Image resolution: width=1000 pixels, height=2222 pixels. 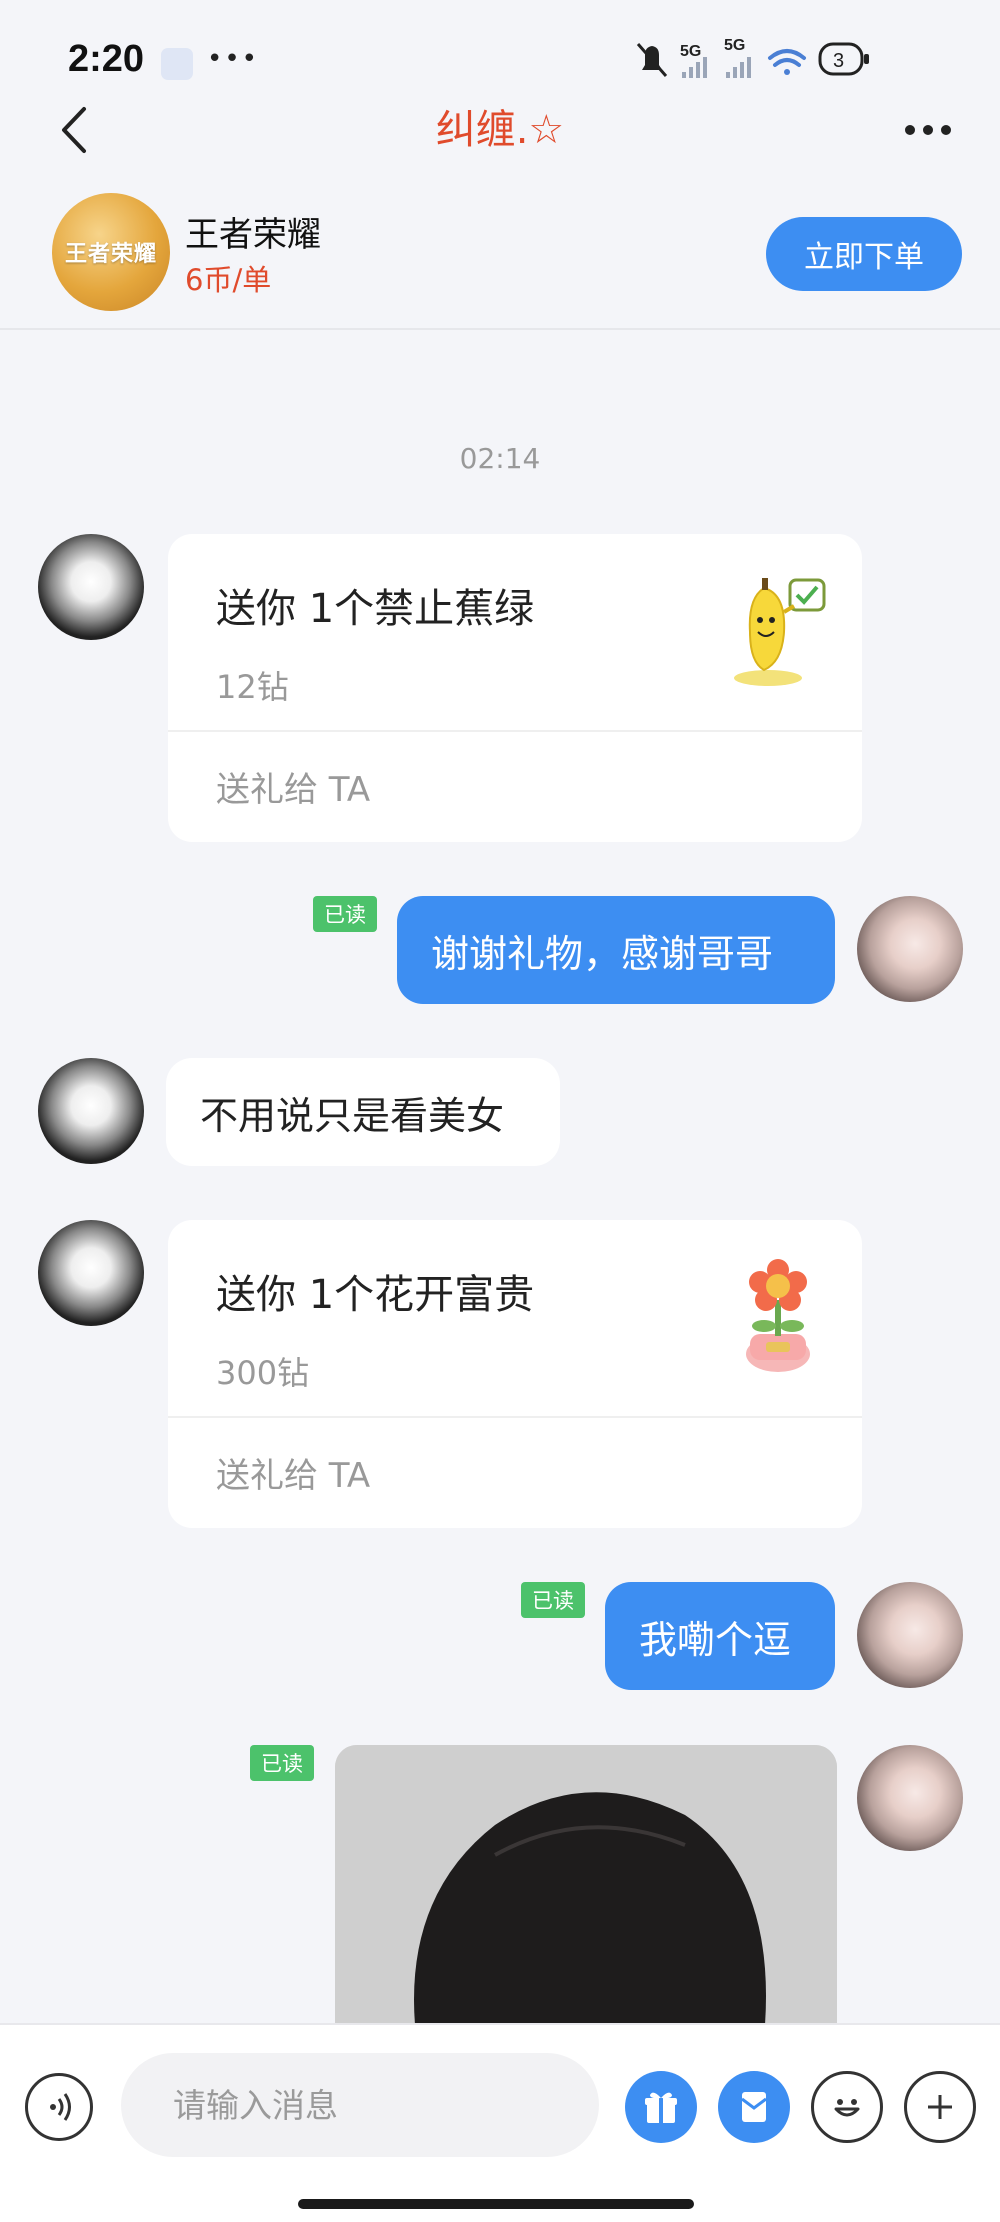 What do you see at coordinates (228, 280) in the screenshot?
I see `service-price: 6币/单` at bounding box center [228, 280].